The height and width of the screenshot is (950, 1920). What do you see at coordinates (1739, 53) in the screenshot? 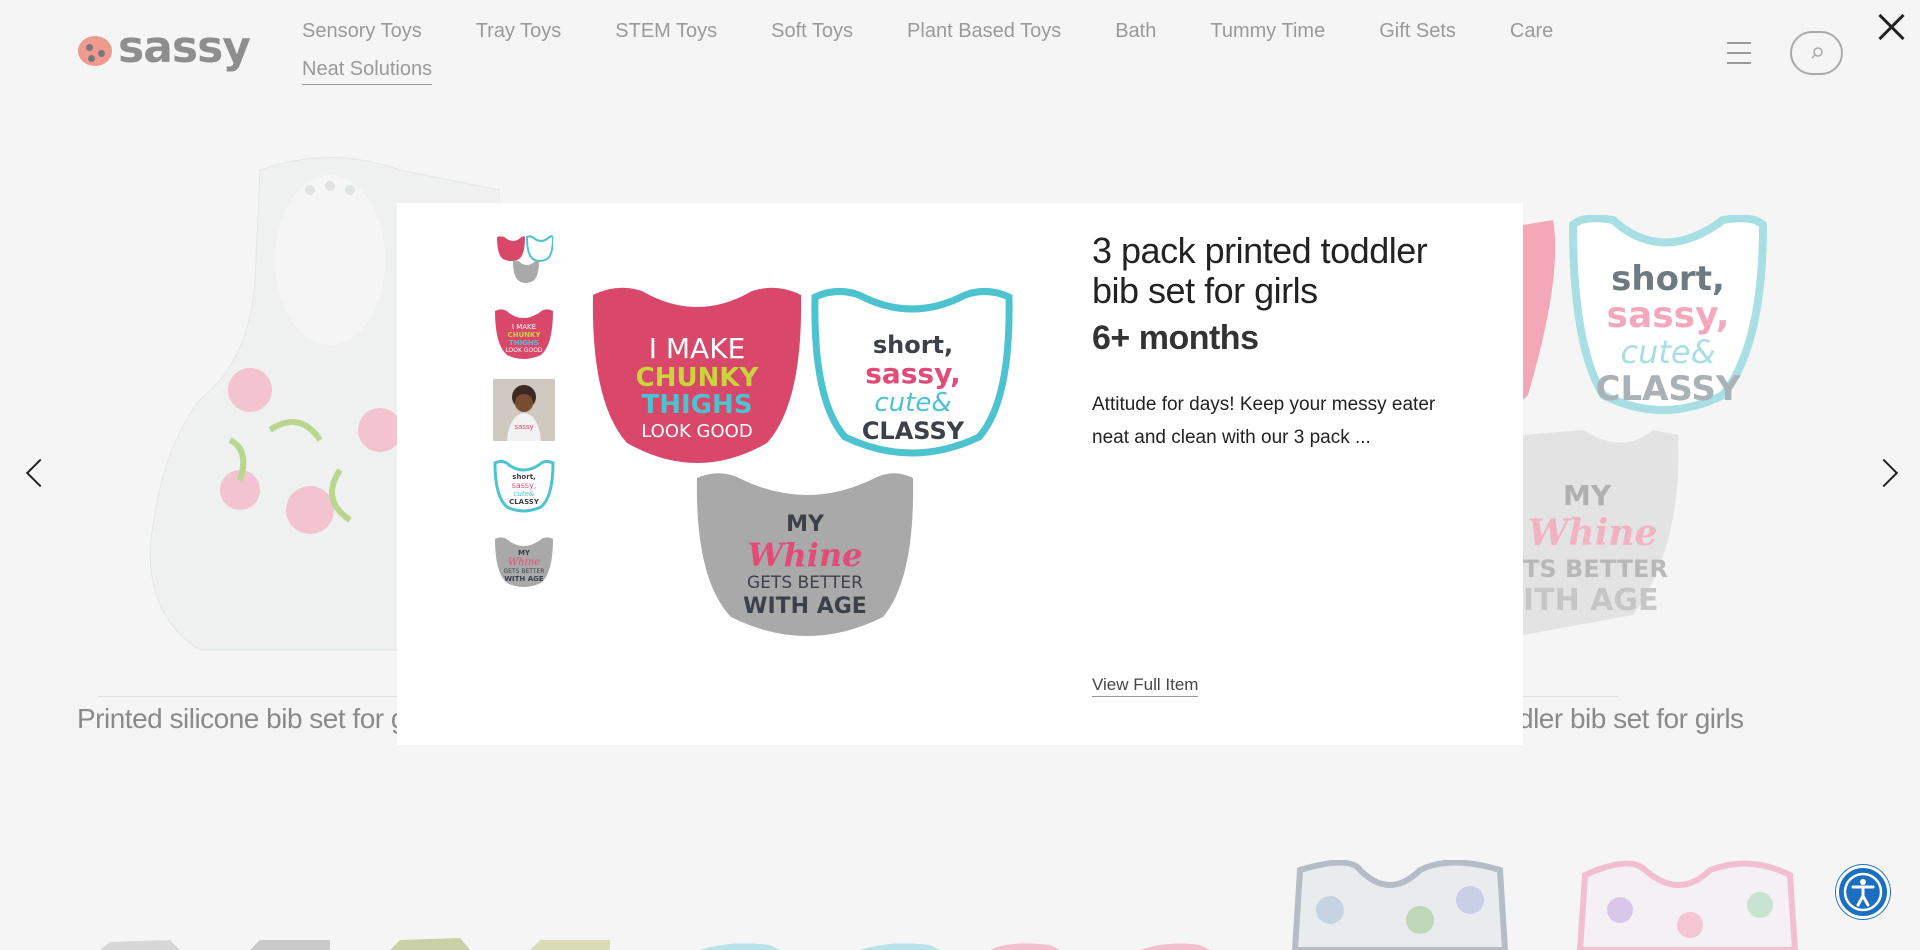
I see `hamburger-icon` at bounding box center [1739, 53].